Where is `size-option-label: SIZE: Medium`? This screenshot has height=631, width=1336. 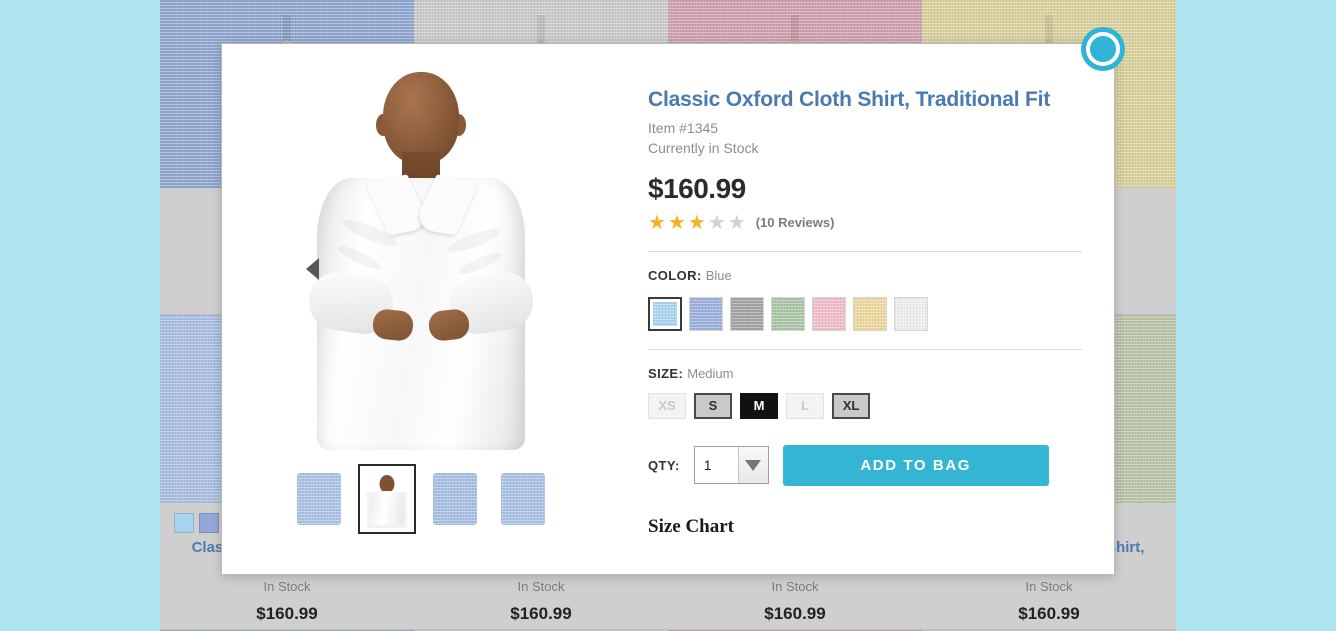 size-option-label: SIZE: Medium is located at coordinates (865, 365).